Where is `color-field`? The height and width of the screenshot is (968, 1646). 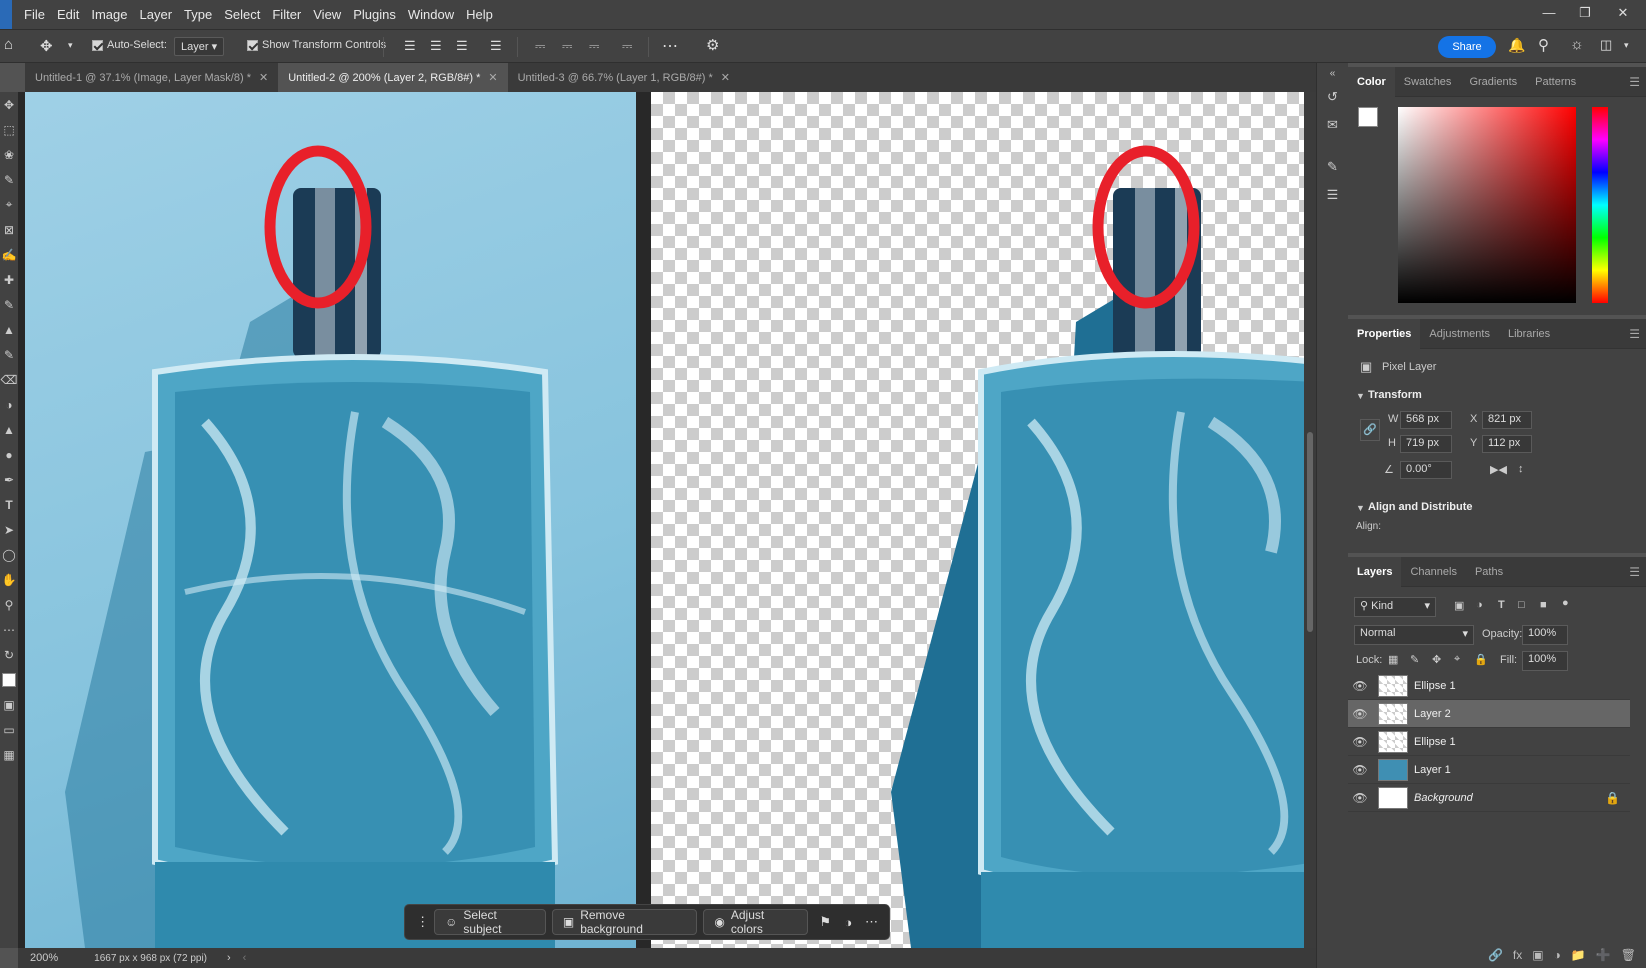
color-field is located at coordinates (1487, 205).